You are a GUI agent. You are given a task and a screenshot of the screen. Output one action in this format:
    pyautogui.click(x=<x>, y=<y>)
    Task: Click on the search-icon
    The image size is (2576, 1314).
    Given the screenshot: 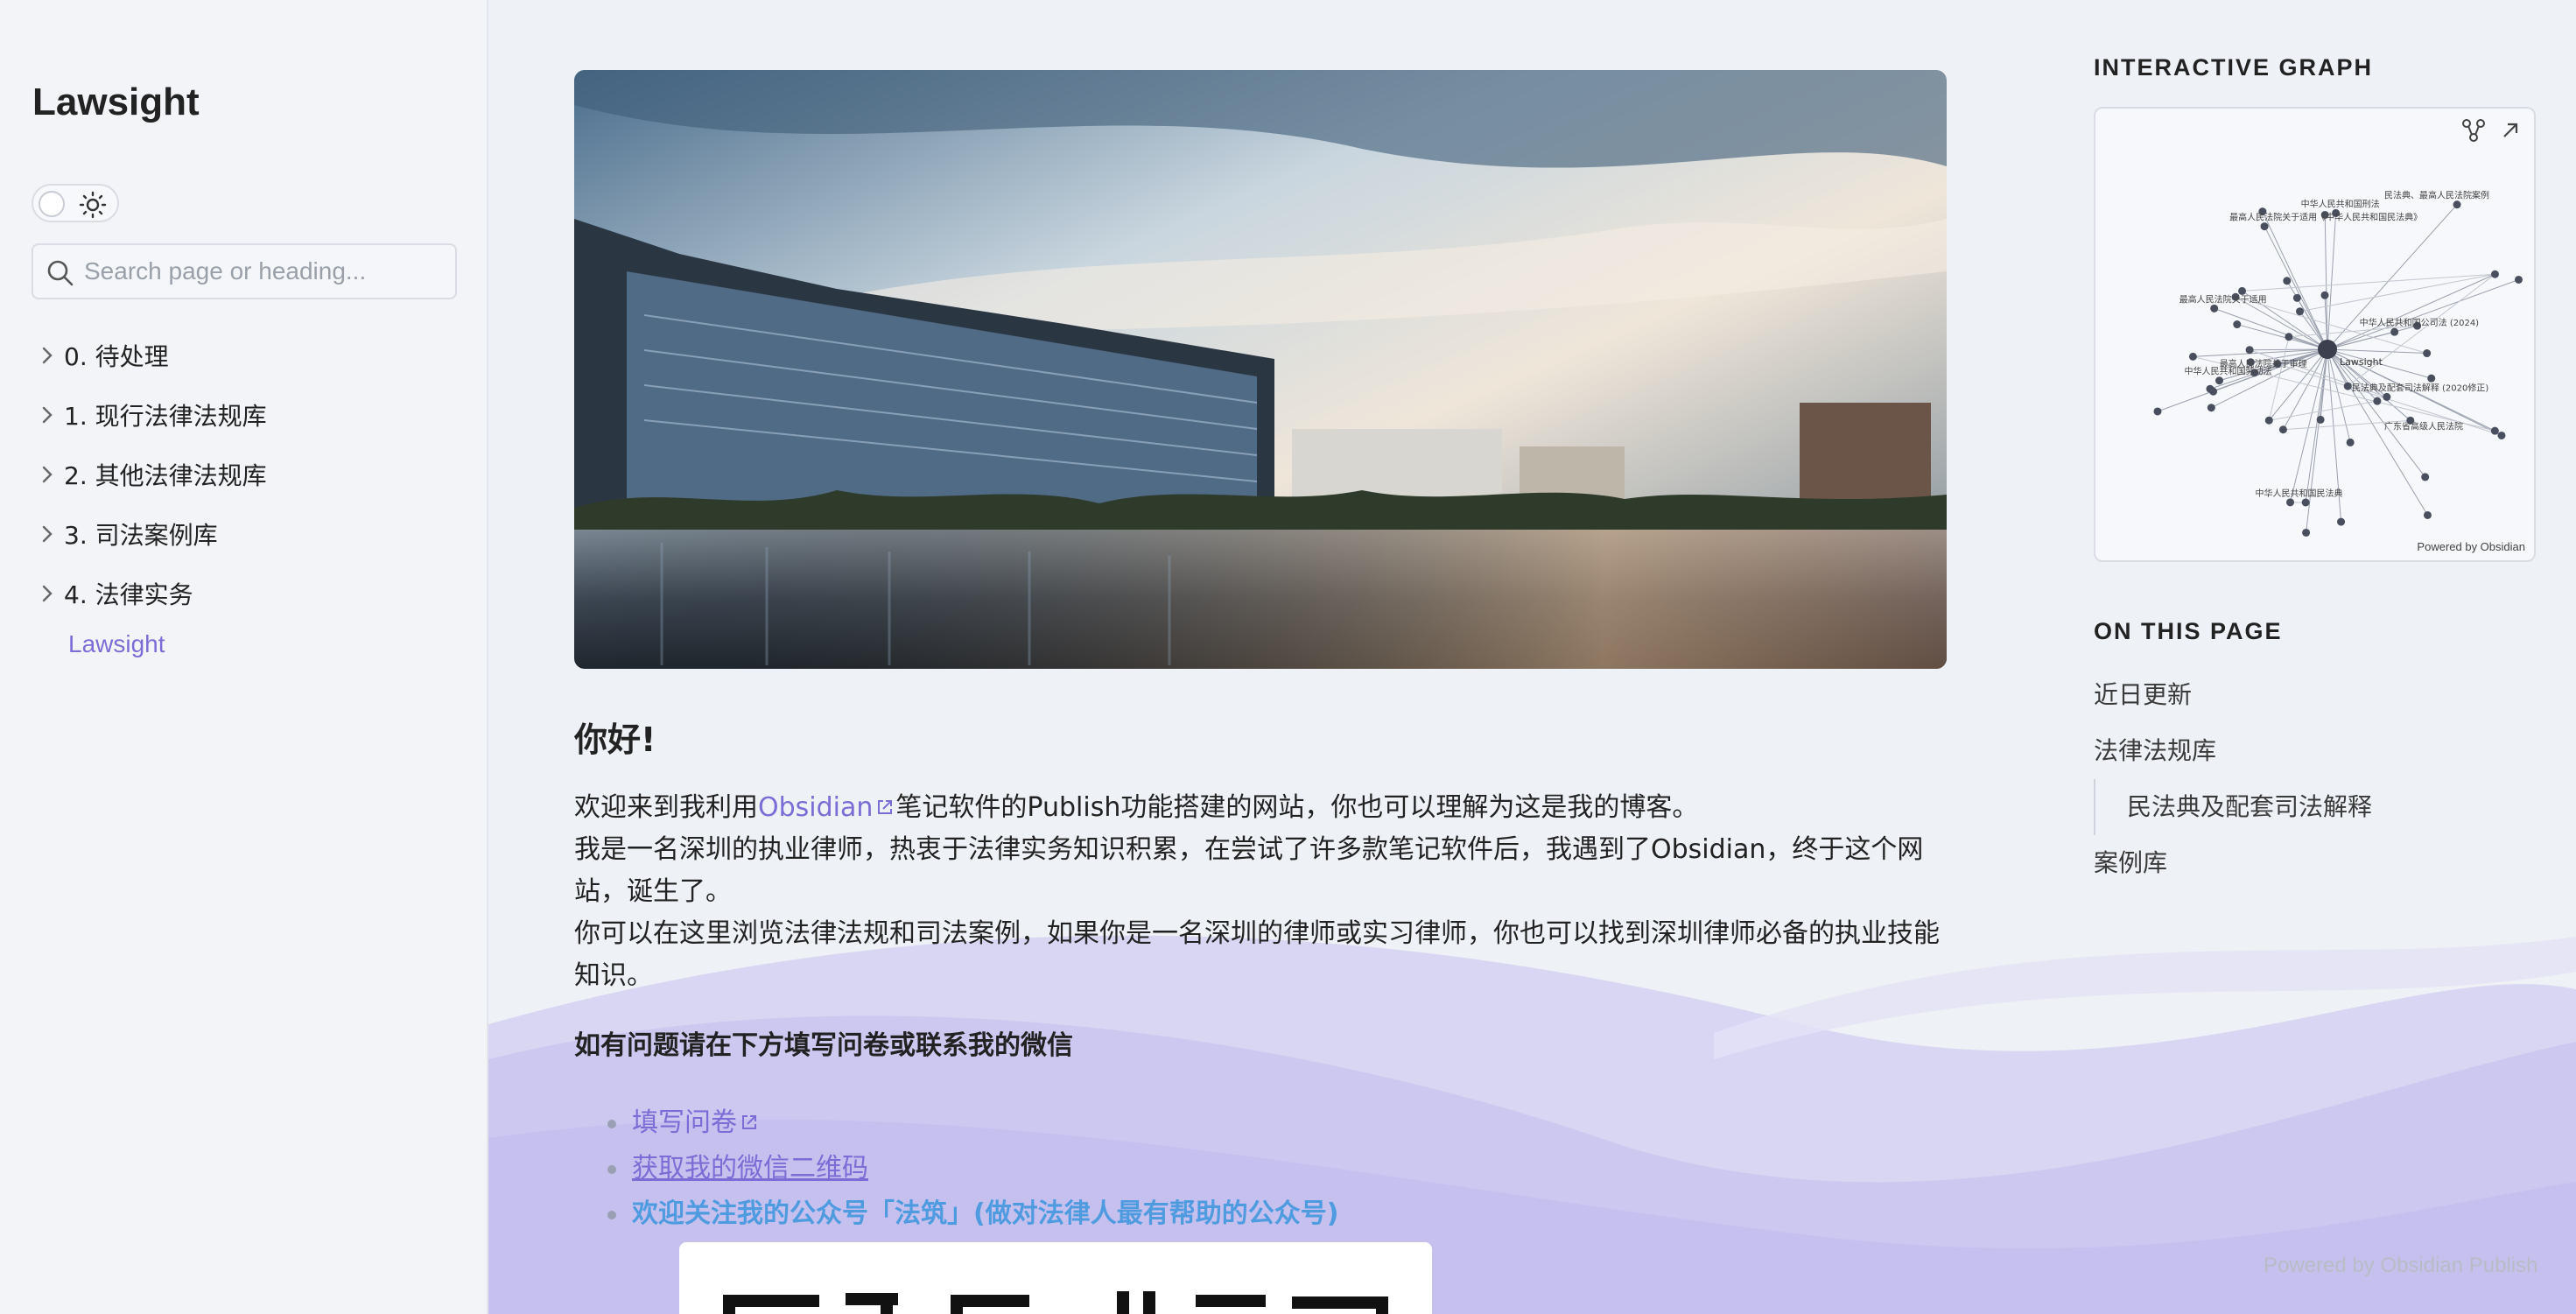 What is the action you would take?
    pyautogui.click(x=60, y=273)
    